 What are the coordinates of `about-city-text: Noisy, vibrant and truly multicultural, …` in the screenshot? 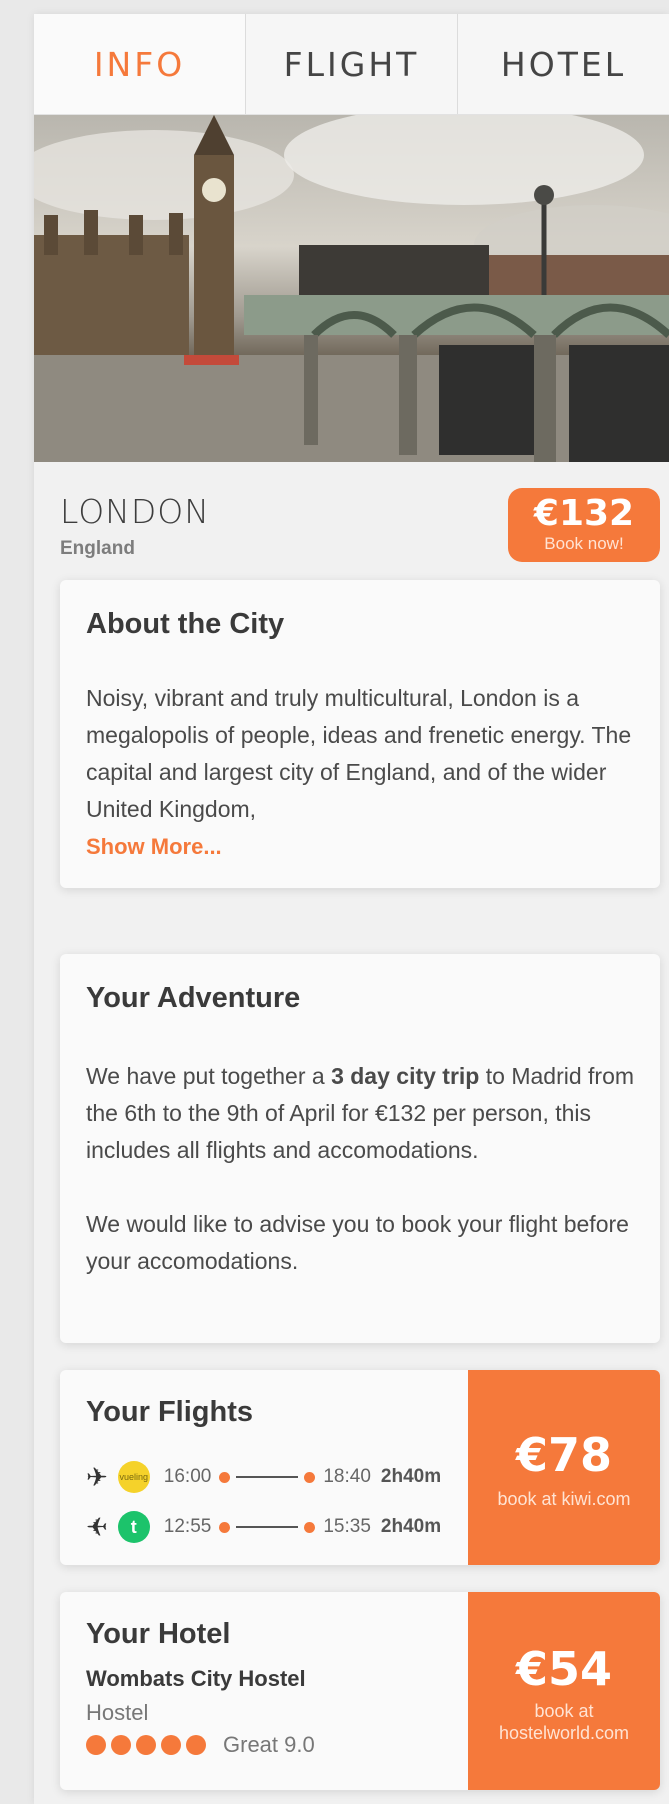 It's located at (361, 772).